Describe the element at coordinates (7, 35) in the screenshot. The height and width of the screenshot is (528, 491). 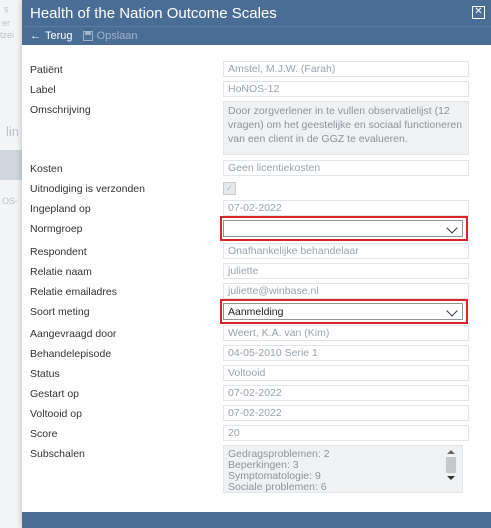
I see `background-fragment: tzei` at that location.